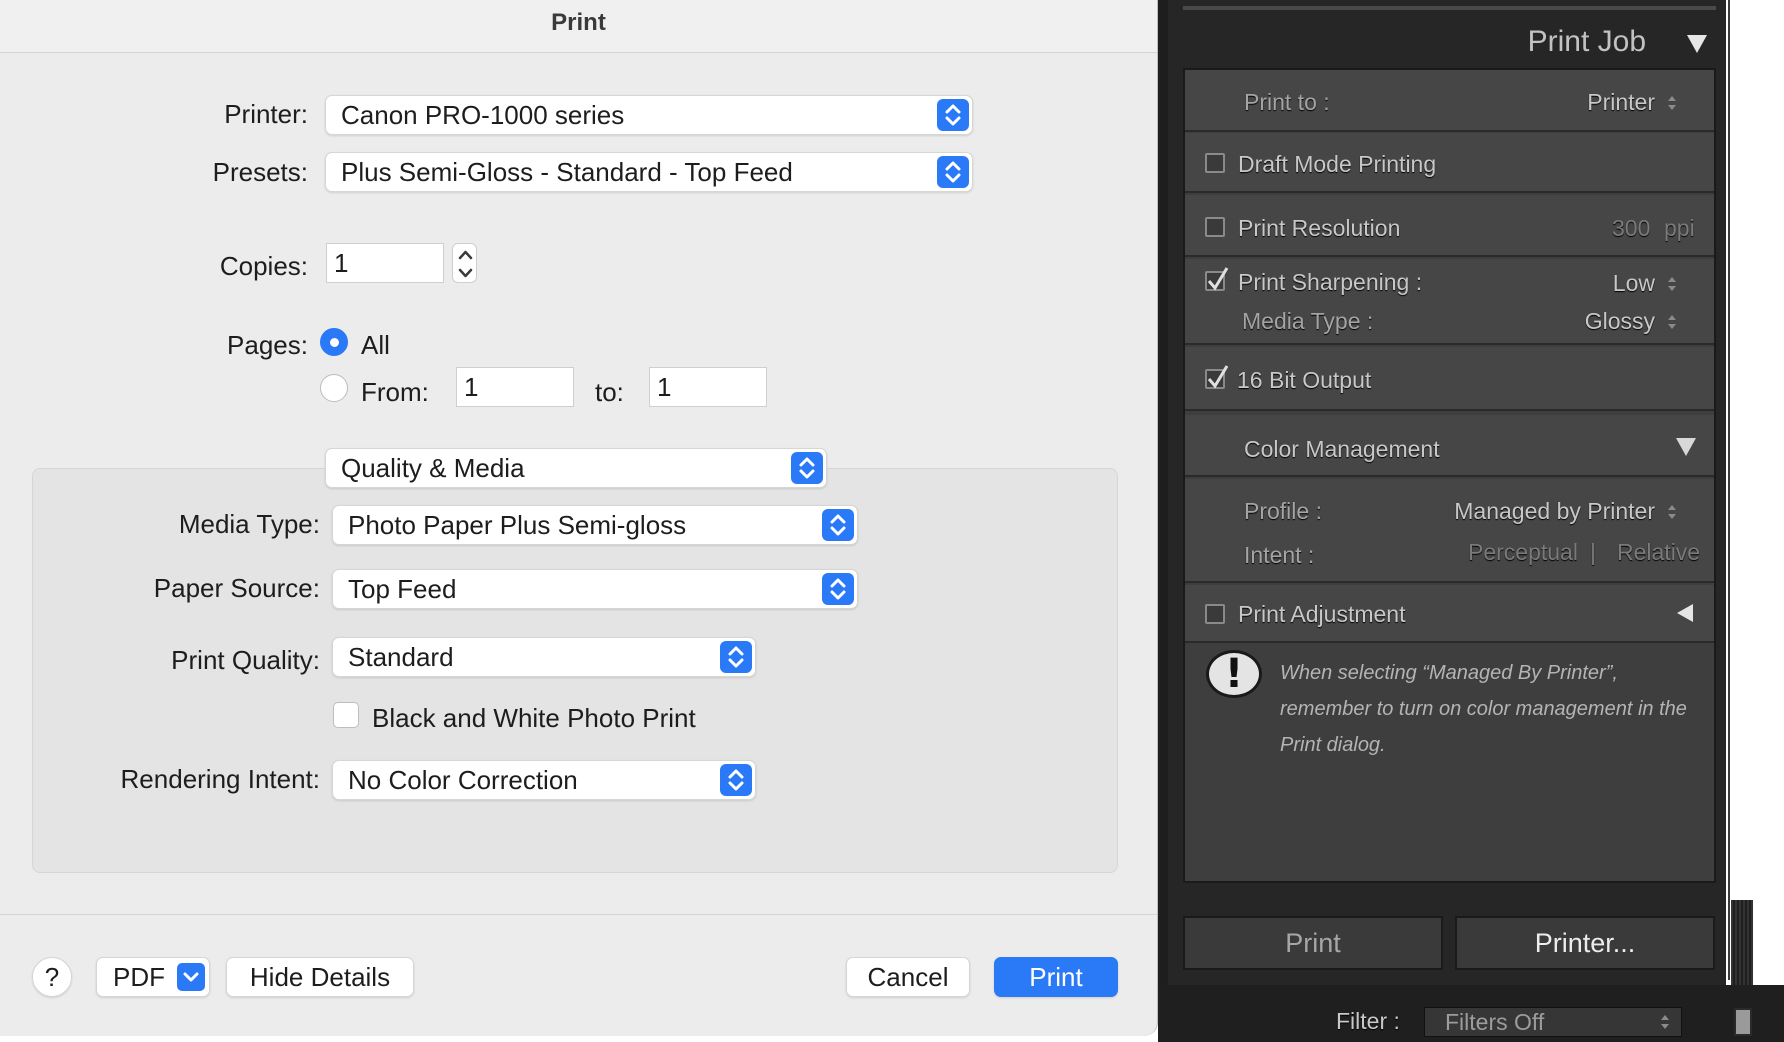  Describe the element at coordinates (463, 780) in the screenshot. I see `rendering-intent-select-value: No Color Correction` at that location.